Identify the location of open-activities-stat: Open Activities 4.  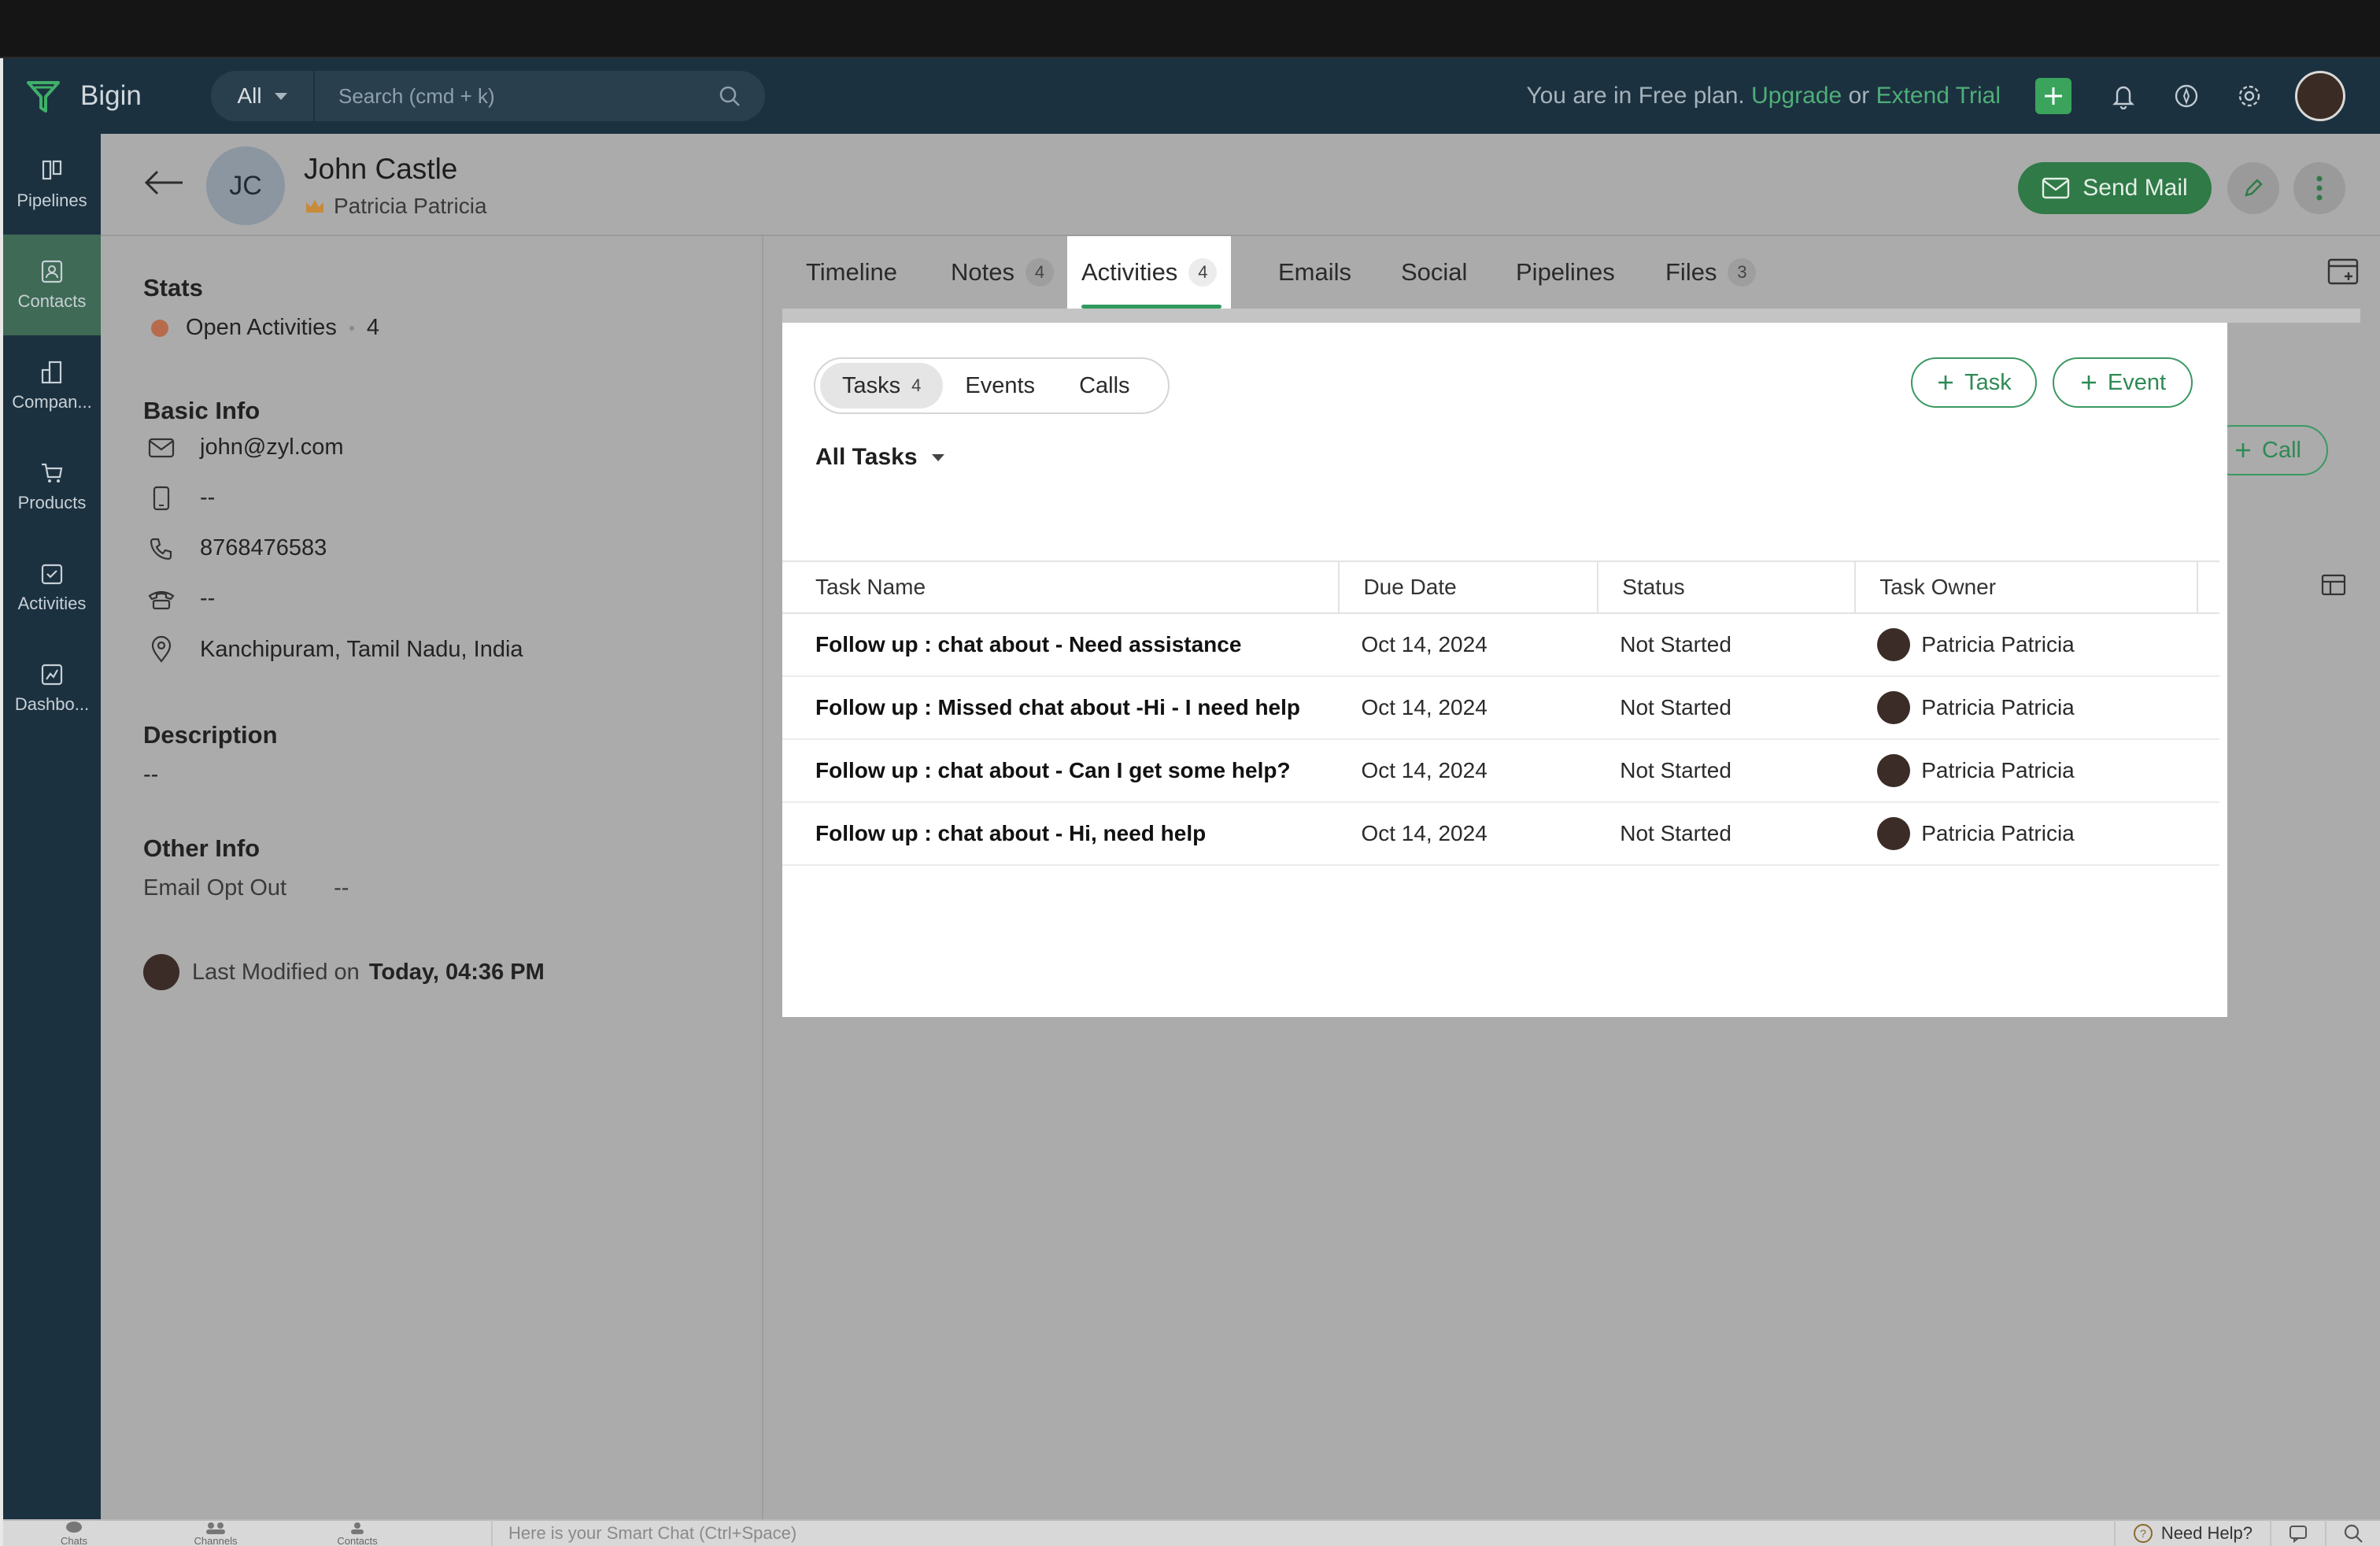
(261, 328).